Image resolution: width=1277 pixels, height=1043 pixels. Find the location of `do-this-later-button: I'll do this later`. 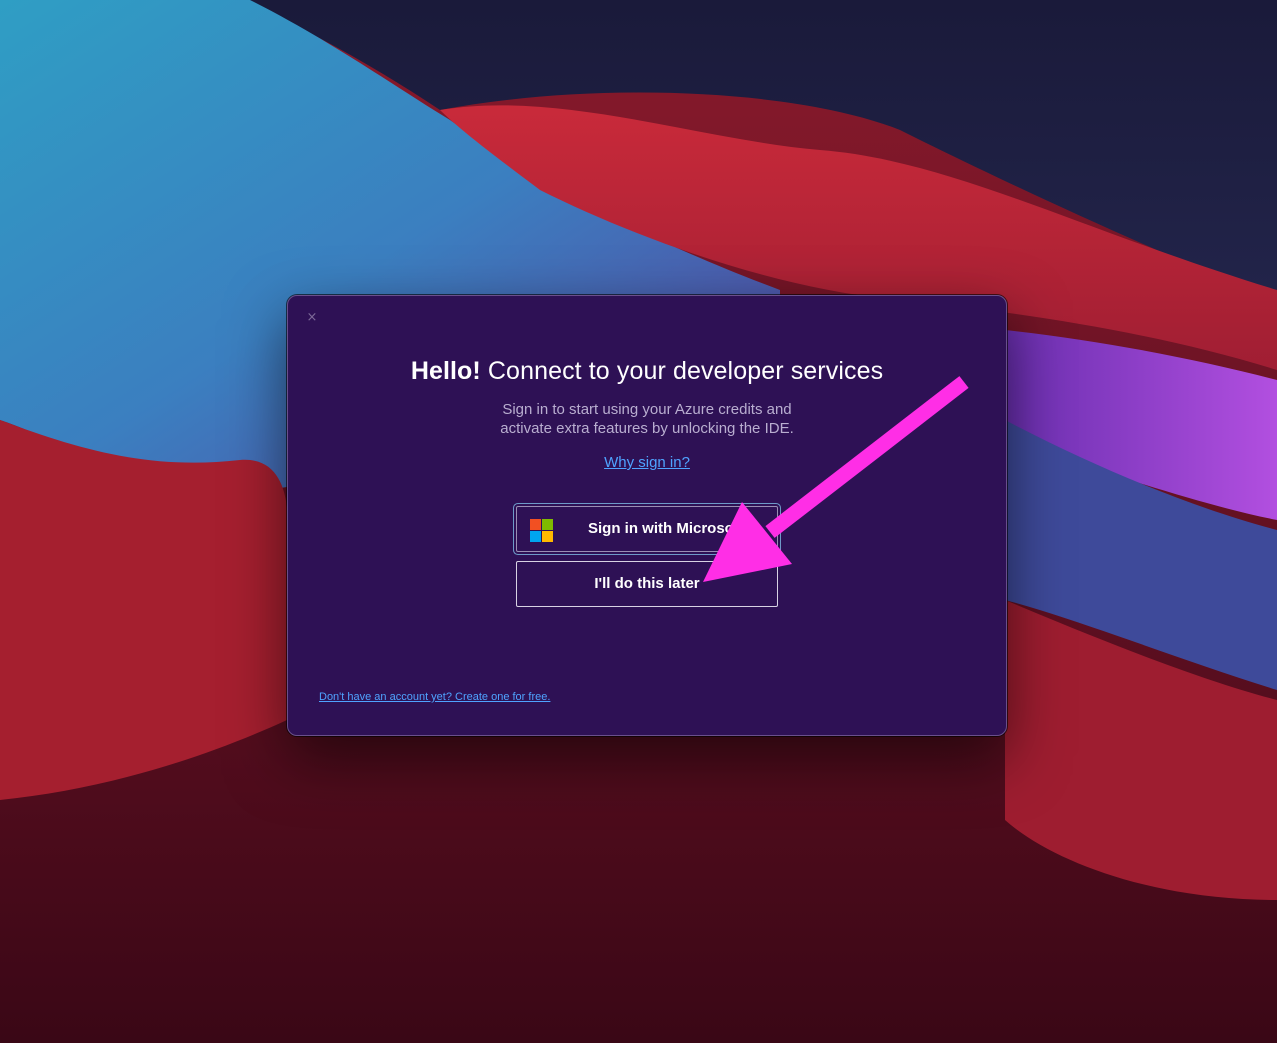

do-this-later-button: I'll do this later is located at coordinates (647, 584).